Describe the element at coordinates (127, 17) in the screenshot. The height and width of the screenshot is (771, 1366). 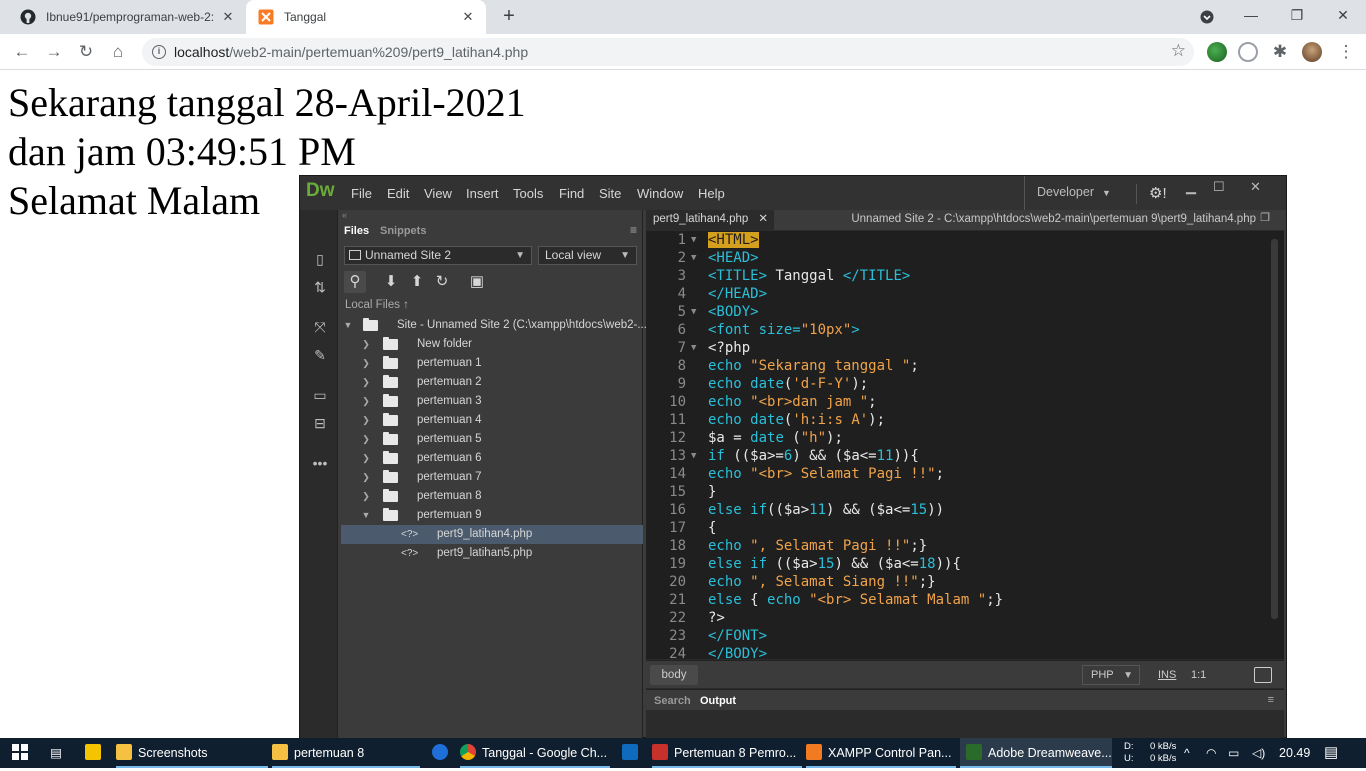
I see `browser-tab-github: Ibnue91/pemprograman-web-2: ✕` at that location.